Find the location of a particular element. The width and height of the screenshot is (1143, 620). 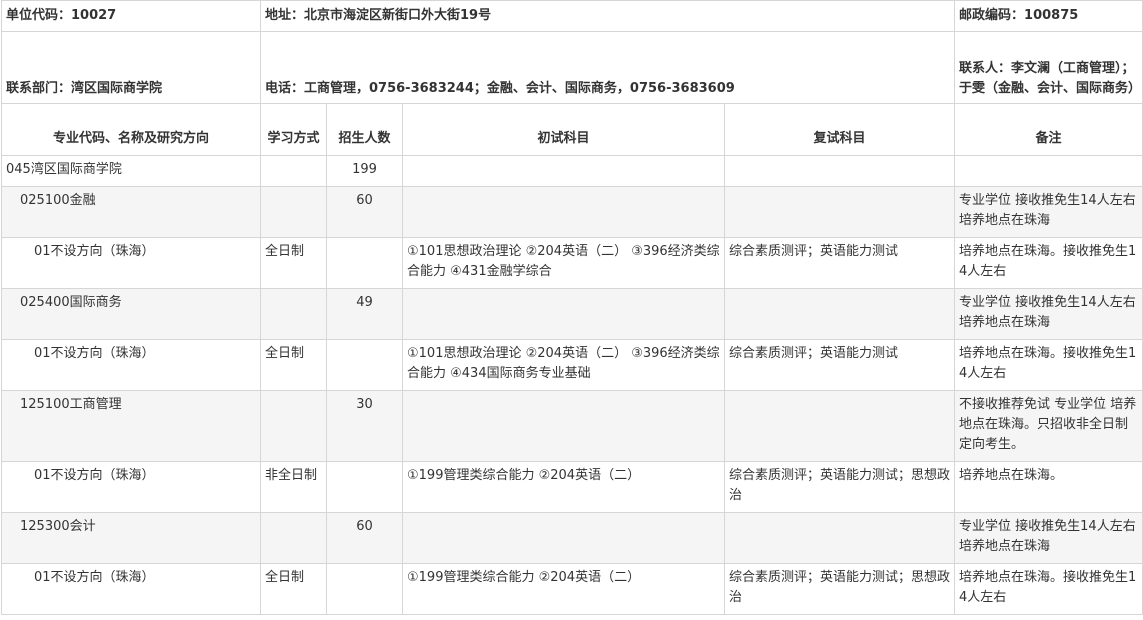

quota: 49 is located at coordinates (364, 314).